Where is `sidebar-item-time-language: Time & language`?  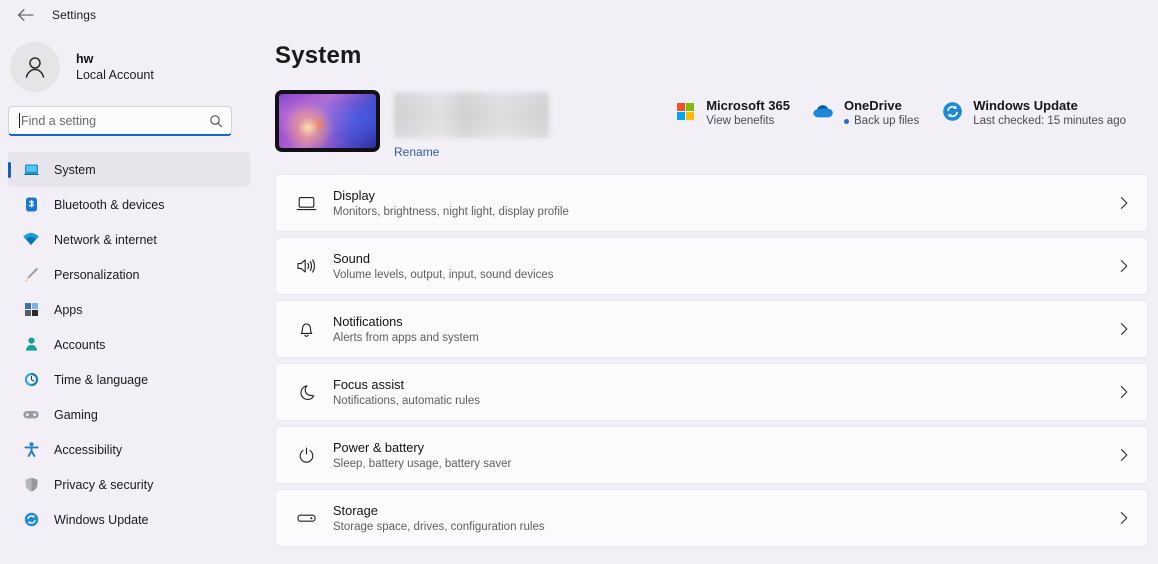 sidebar-item-time-language: Time & language is located at coordinates (129, 379).